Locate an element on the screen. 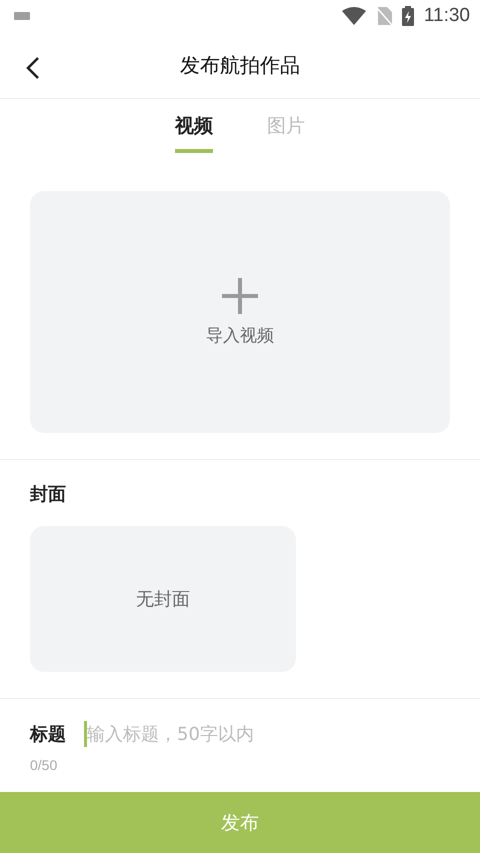 This screenshot has width=480, height=853. page-title: 发布航拍作品 is located at coordinates (240, 65).